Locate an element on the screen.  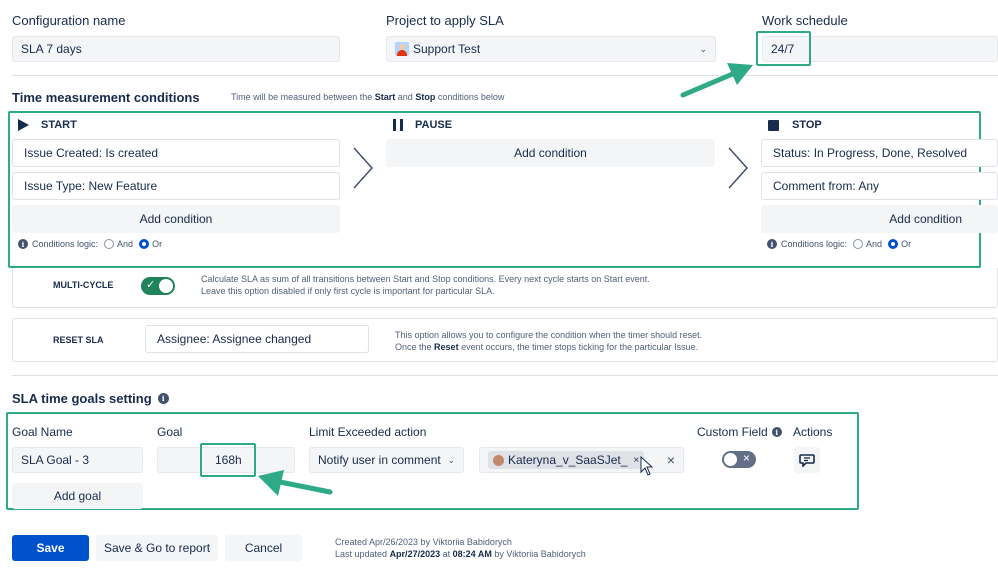
project-label: Project to apply SLA is located at coordinates (445, 20).